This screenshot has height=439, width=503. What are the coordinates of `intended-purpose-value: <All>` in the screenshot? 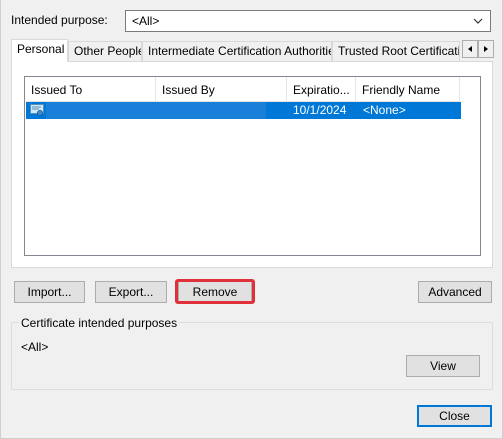 It's located at (146, 21).